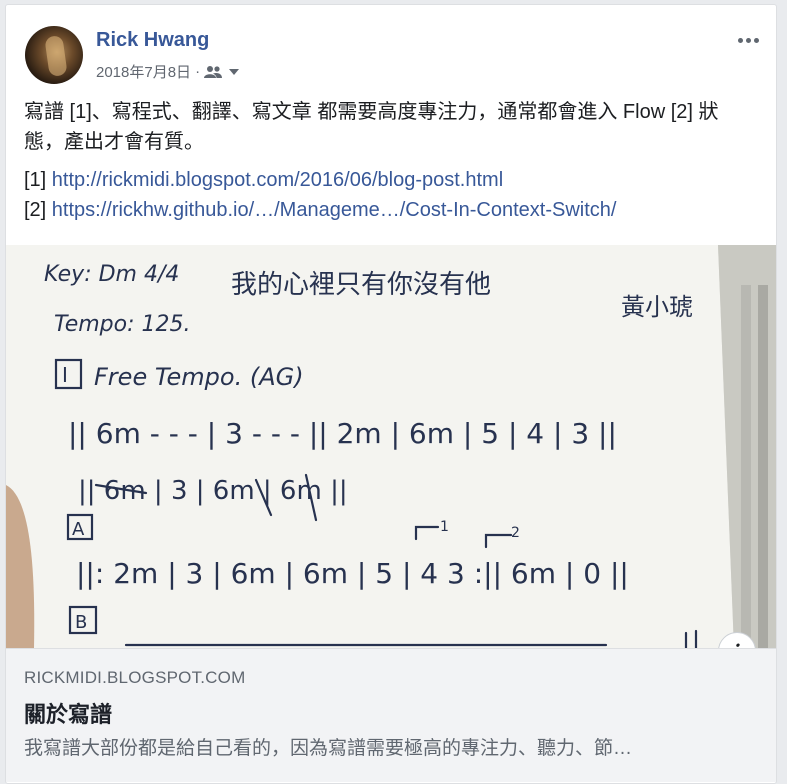 This screenshot has width=787, height=784. Describe the element at coordinates (65, 375) in the screenshot. I see `sheet-section-i-label: I` at that location.